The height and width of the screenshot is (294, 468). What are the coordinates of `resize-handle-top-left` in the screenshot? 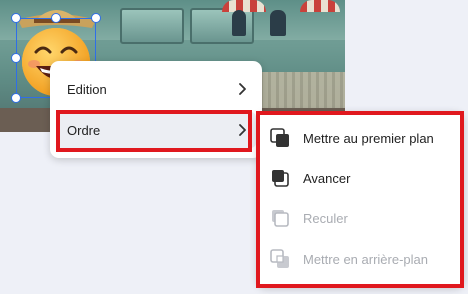 It's located at (16, 18).